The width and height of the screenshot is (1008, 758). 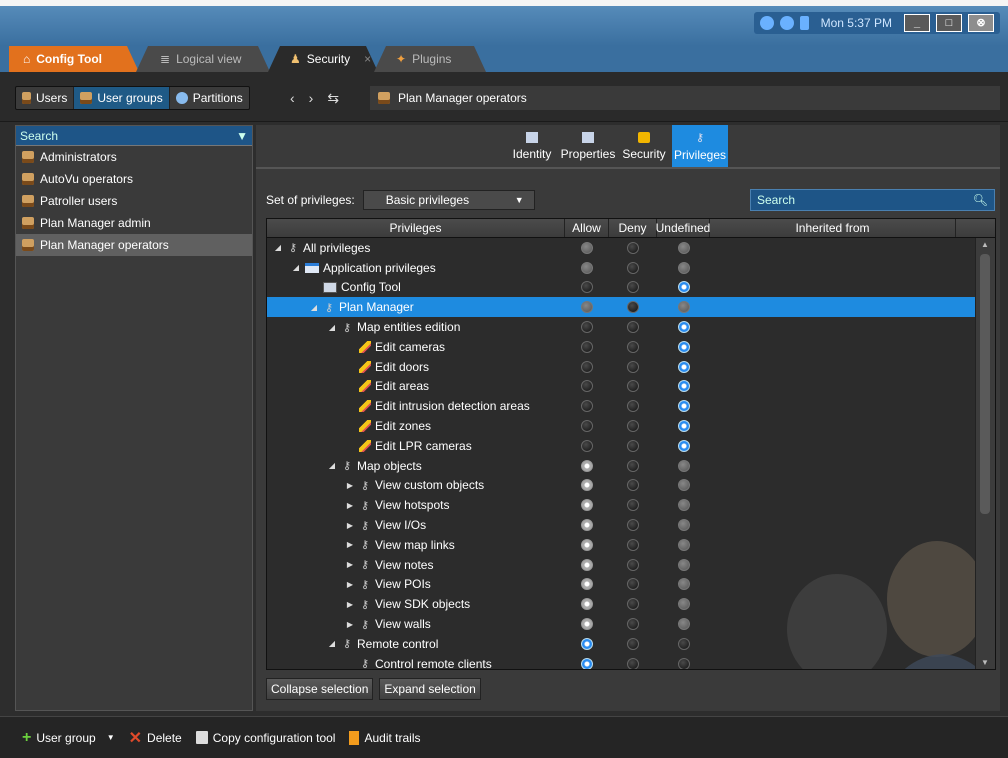 I want to click on search-icon: 🔍︎, so click(x=980, y=200).